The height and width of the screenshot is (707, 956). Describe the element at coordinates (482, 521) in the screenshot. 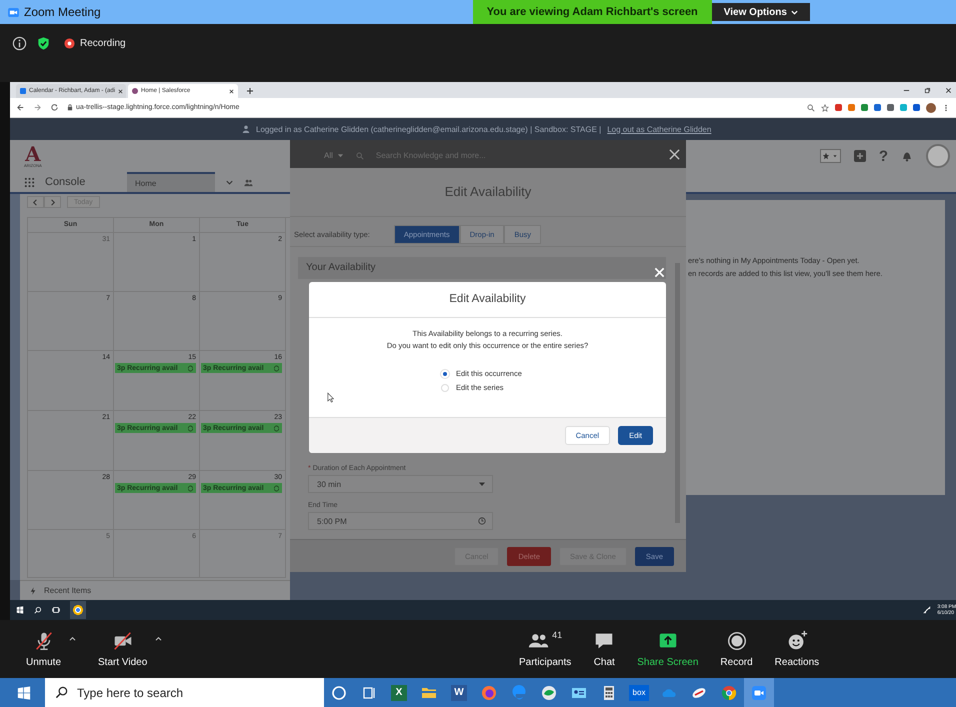

I see `clock-icon` at that location.